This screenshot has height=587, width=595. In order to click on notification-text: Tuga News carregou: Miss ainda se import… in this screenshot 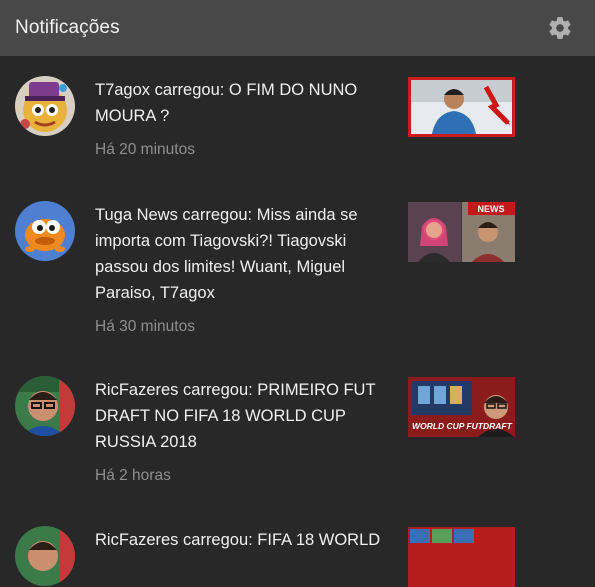, I will do `click(240, 269)`.